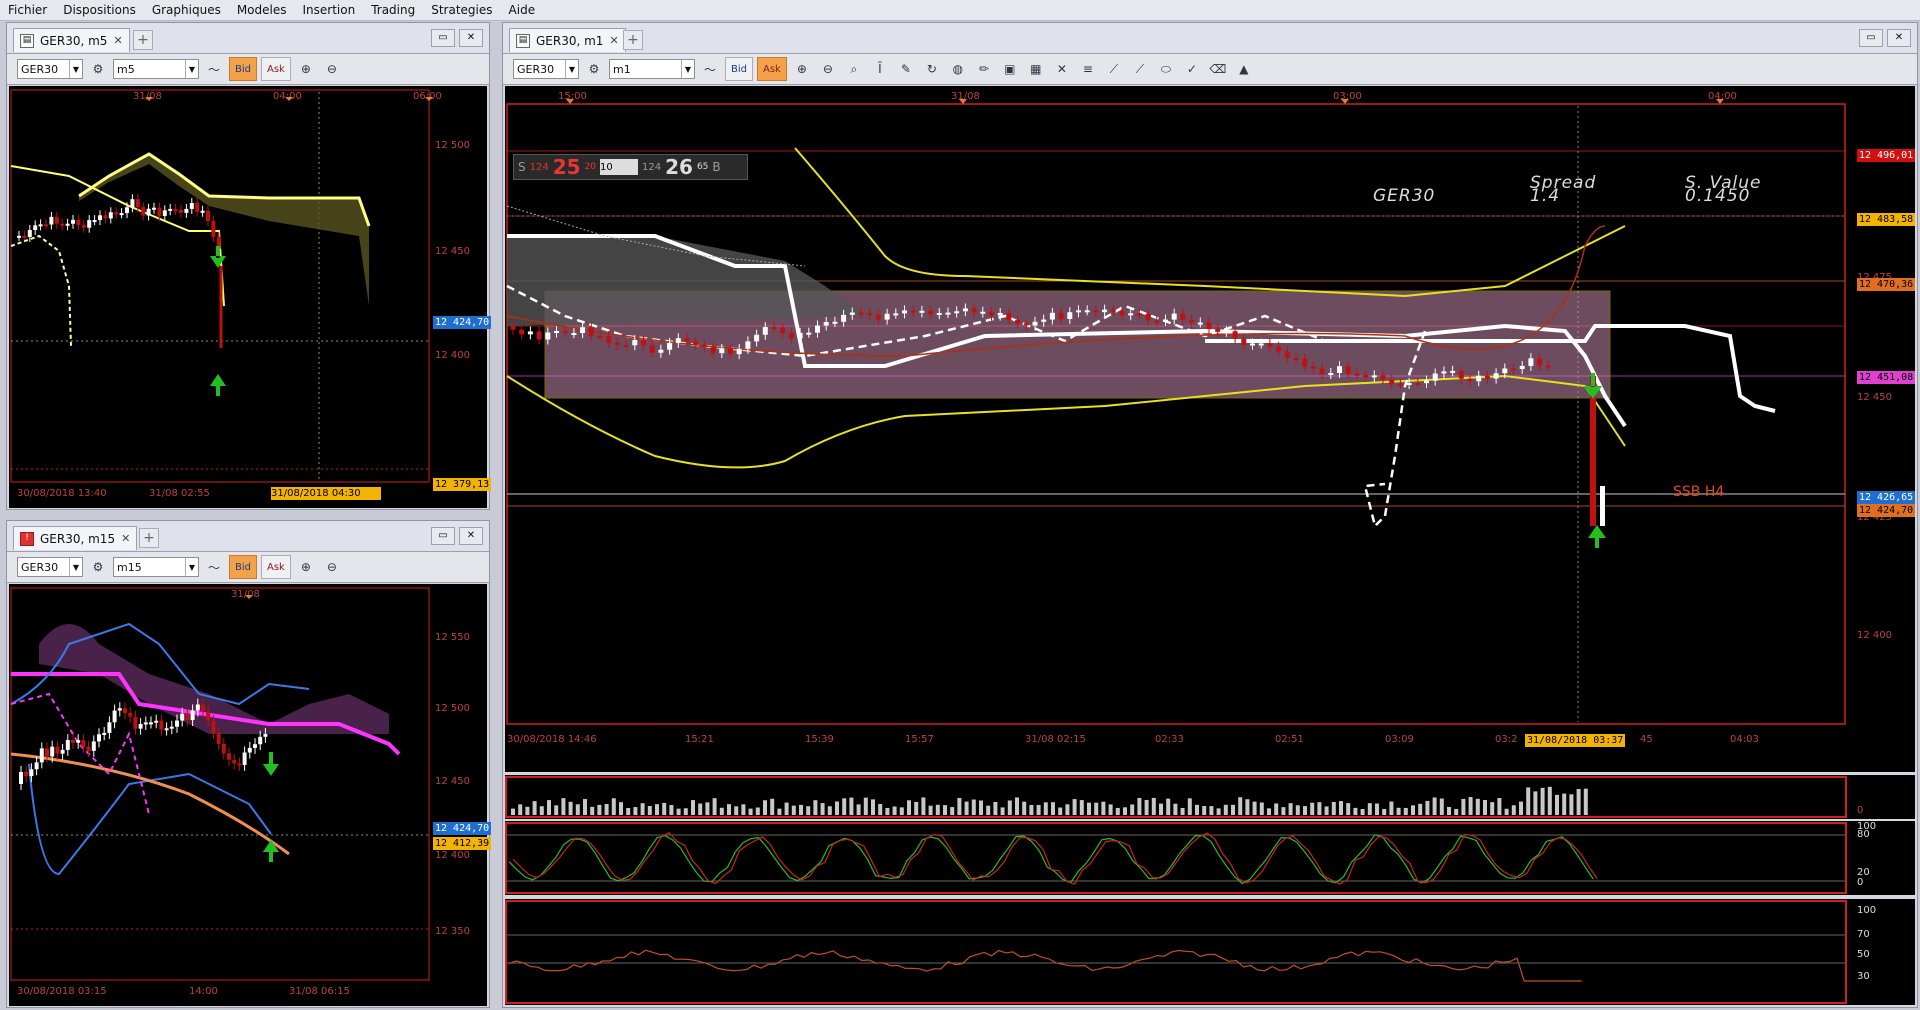 This screenshot has height=1010, width=1920. Describe the element at coordinates (567, 40) in the screenshot. I see `tab-ger30-m1: ▤ GER30, m1 ✕` at that location.